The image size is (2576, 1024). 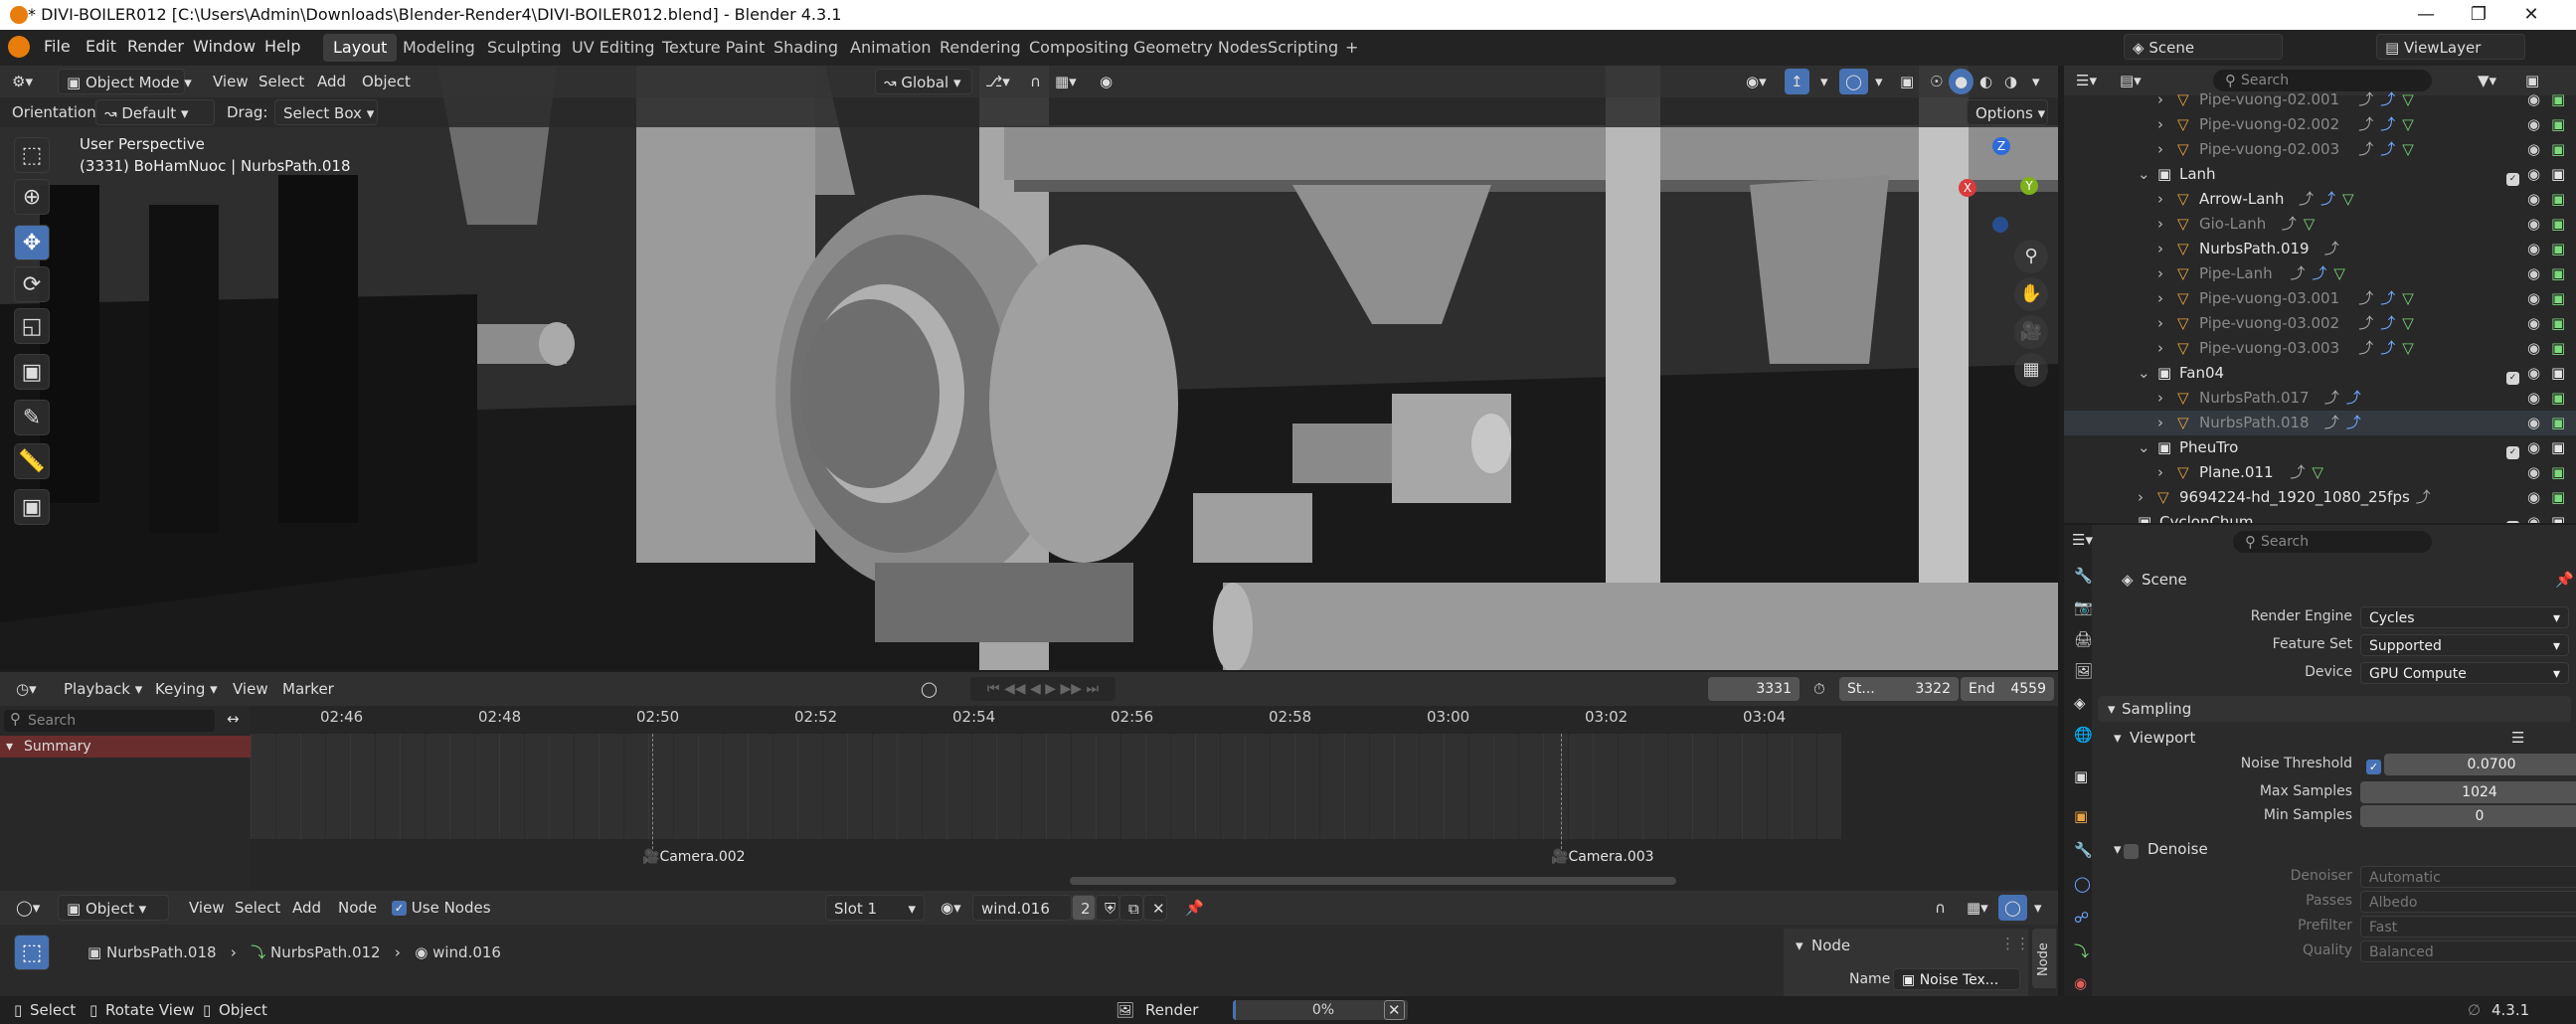 What do you see at coordinates (439, 48) in the screenshot?
I see `tab-modeling: Modeling` at bounding box center [439, 48].